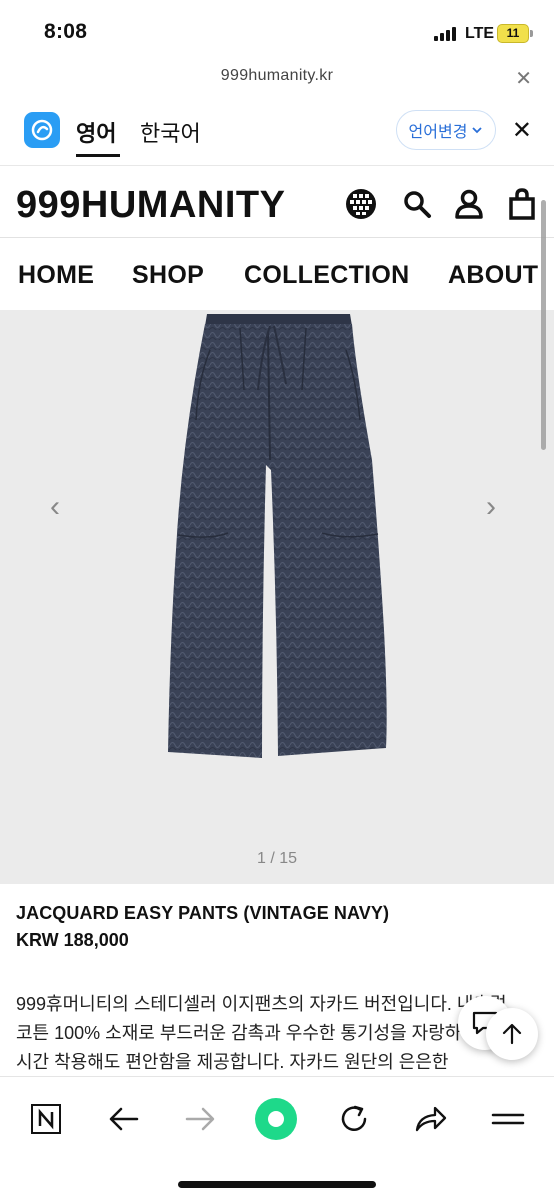  I want to click on gallery-next-icon: ›, so click(491, 507).